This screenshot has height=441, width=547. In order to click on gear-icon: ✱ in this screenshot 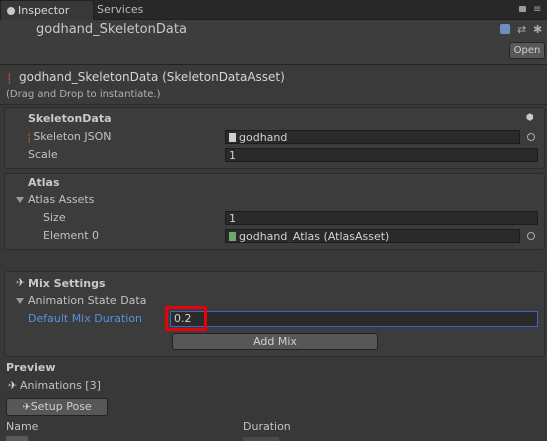, I will do `click(537, 29)`.